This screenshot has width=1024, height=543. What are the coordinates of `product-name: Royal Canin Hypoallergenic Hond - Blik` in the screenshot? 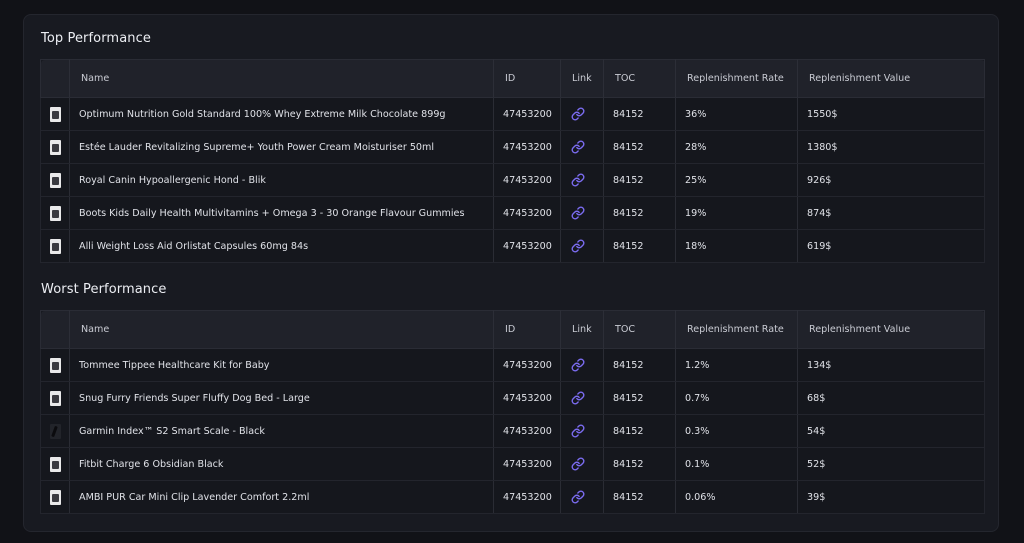 It's located at (281, 180).